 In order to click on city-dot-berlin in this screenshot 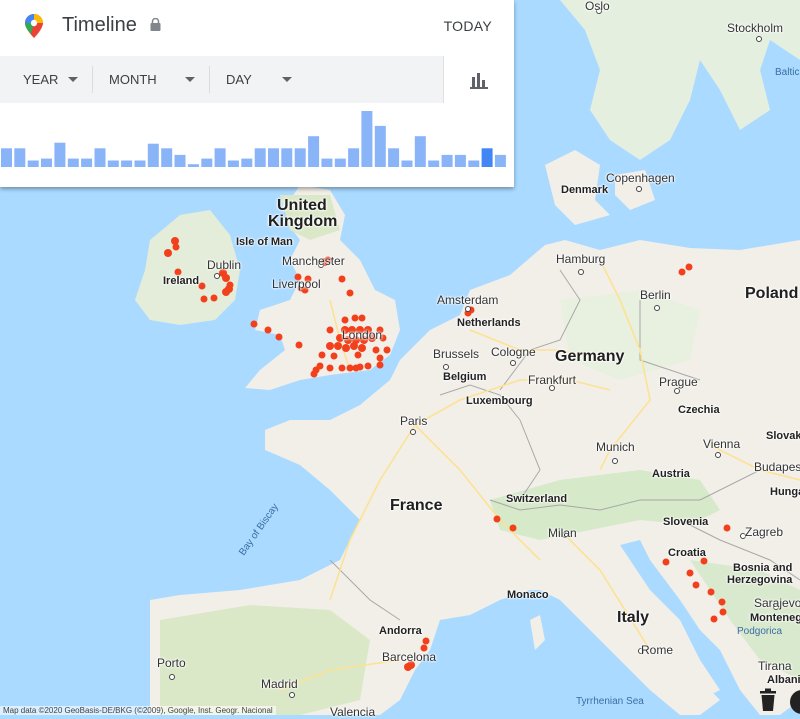, I will do `click(657, 308)`.